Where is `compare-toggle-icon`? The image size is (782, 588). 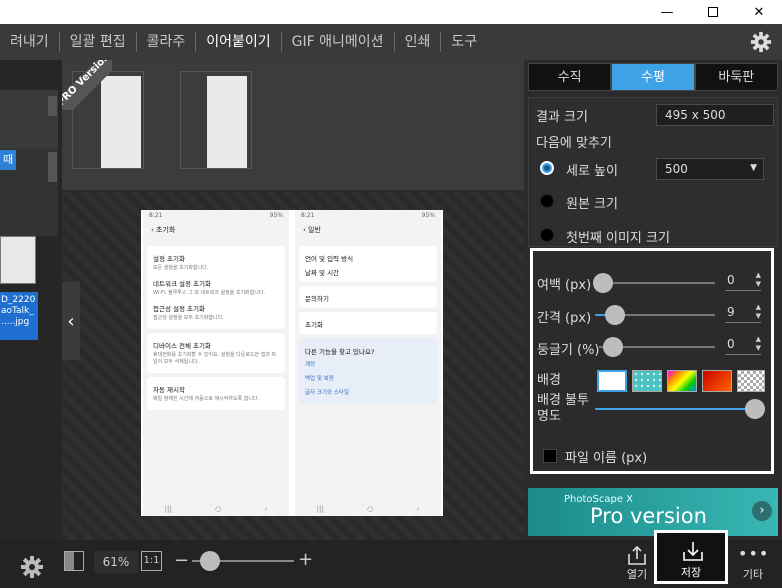 compare-toggle-icon is located at coordinates (74, 561).